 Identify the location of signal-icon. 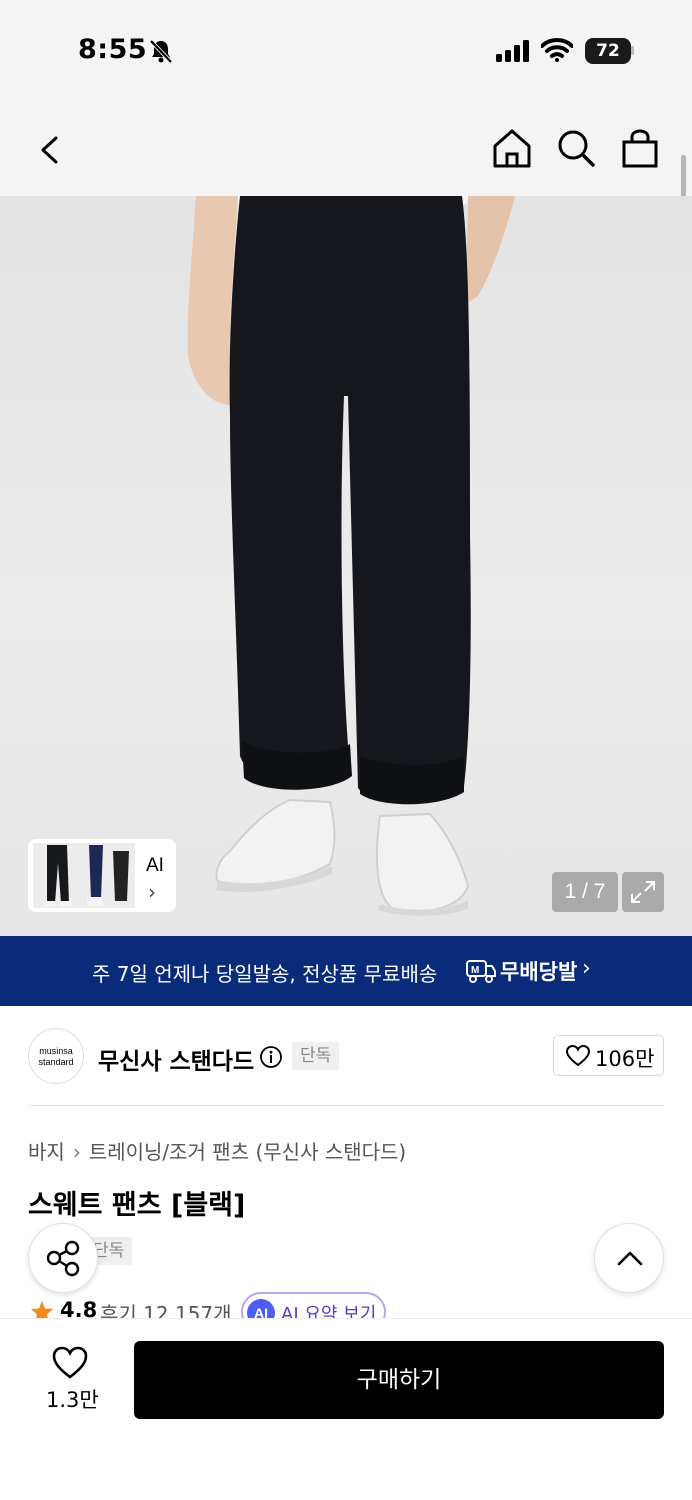
(512, 51).